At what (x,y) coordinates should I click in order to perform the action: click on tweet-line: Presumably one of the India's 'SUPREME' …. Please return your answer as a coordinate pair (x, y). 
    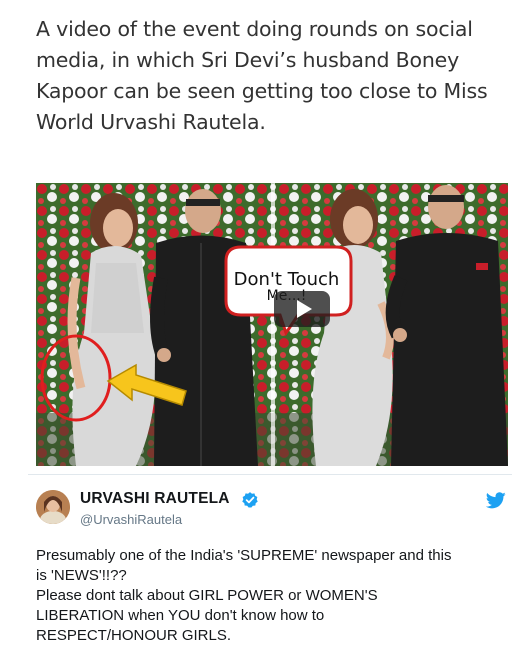
    Looking at the image, I should click on (244, 555).